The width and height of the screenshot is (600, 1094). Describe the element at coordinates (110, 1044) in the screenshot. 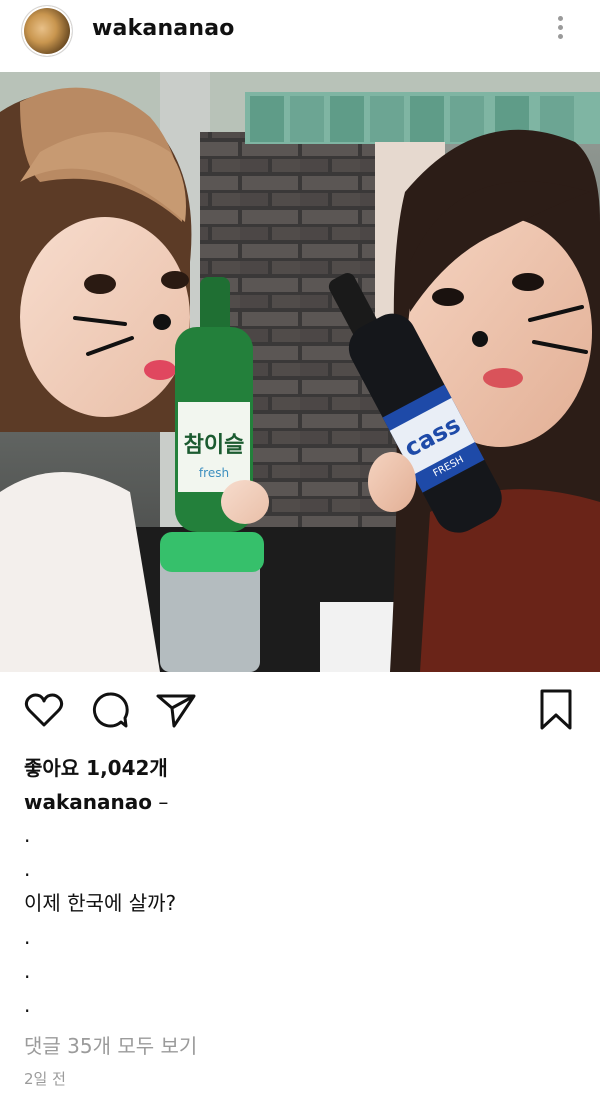

I see `view-all-comments-link: 댓글 35개 모두 보기` at that location.